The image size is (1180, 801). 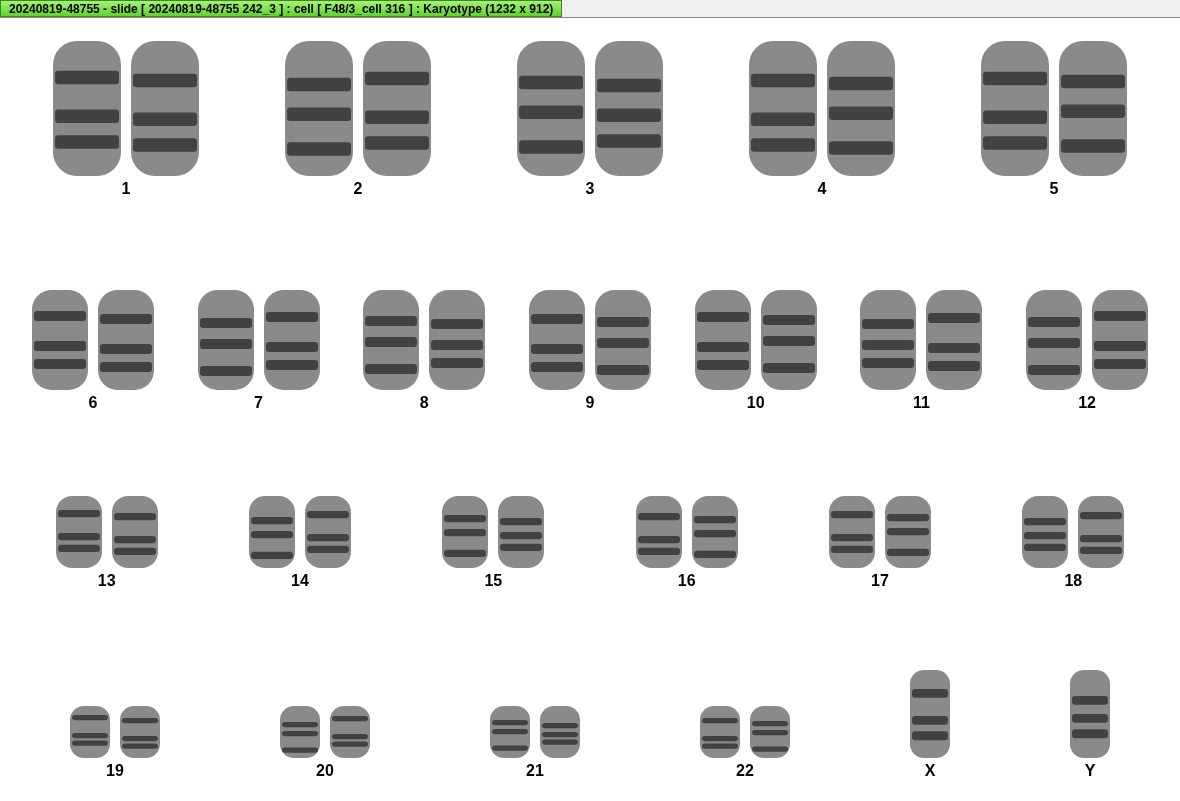 What do you see at coordinates (424, 403) in the screenshot?
I see `chromosome-label: 8` at bounding box center [424, 403].